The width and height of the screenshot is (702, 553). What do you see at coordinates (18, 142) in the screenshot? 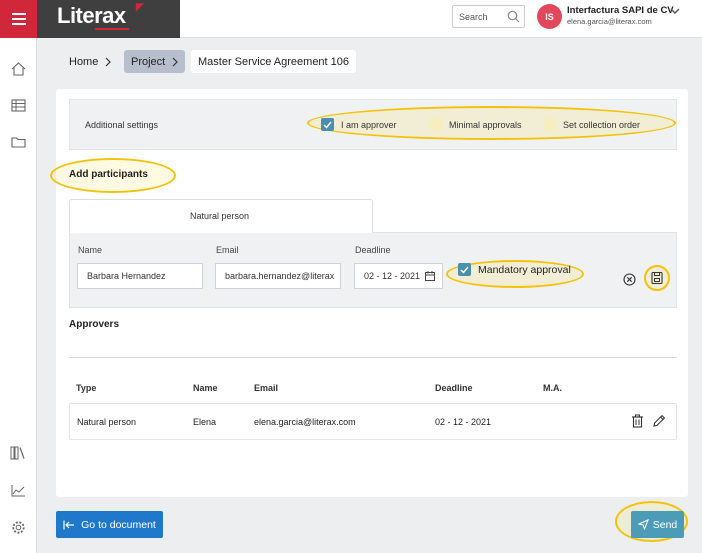
I see `folder-icon` at bounding box center [18, 142].